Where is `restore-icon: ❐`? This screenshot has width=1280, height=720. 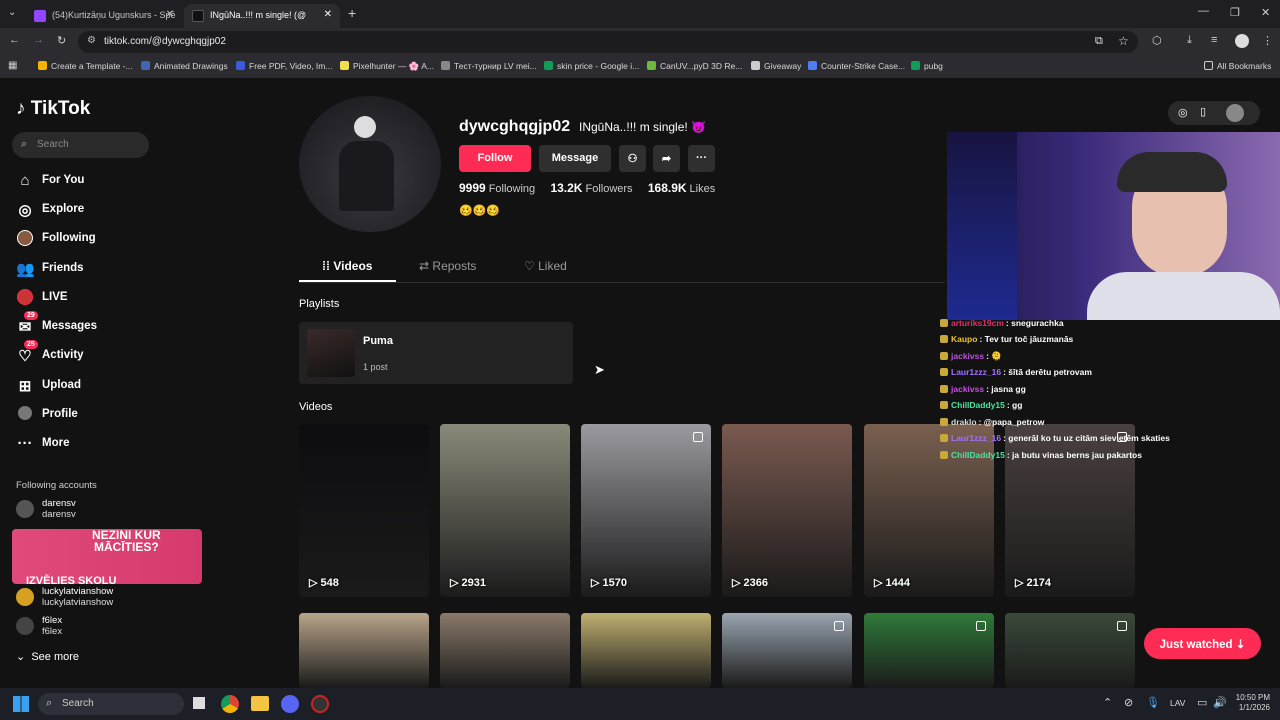 restore-icon: ❐ is located at coordinates (1235, 12).